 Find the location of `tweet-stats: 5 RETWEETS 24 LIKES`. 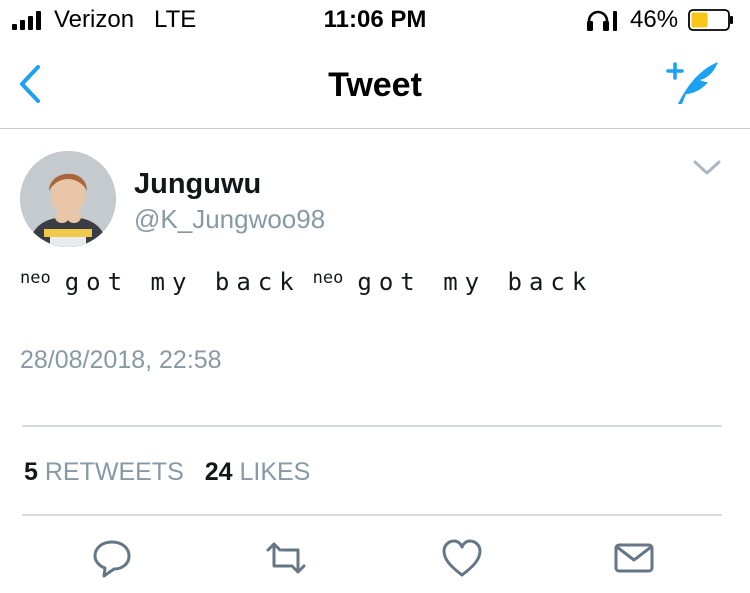

tweet-stats: 5 RETWEETS 24 LIKES is located at coordinates (174, 472).